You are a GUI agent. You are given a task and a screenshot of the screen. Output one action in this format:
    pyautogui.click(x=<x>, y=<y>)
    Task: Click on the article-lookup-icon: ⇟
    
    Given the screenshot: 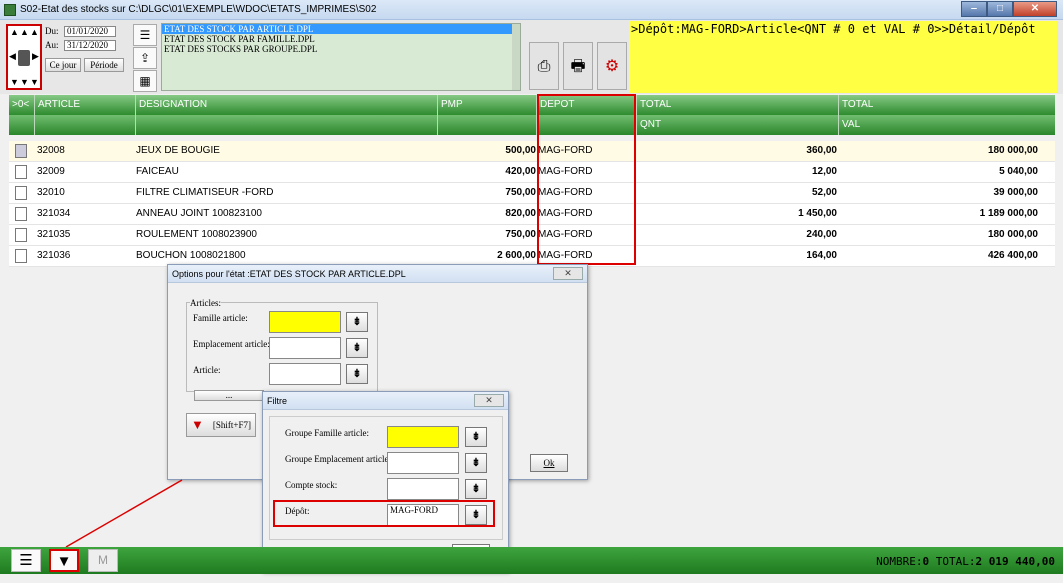 What is the action you would take?
    pyautogui.click(x=357, y=374)
    